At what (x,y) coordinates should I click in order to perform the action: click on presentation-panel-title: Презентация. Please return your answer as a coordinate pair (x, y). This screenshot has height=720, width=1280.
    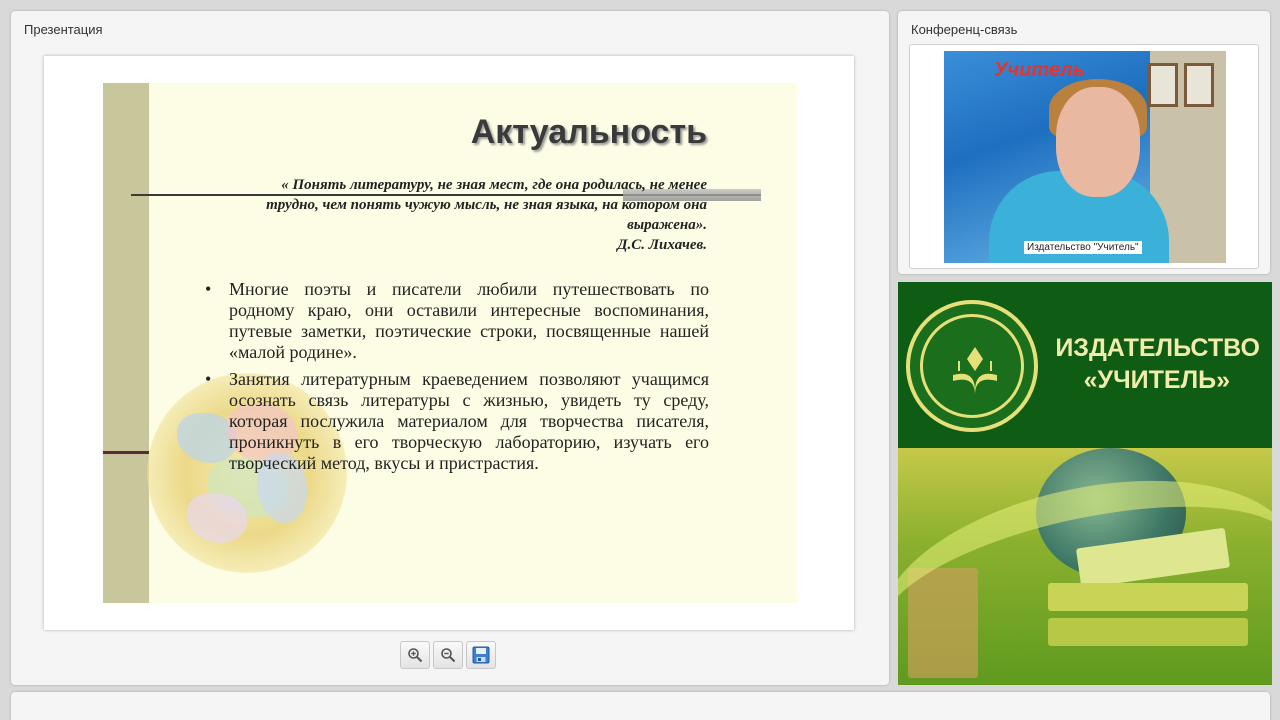
    Looking at the image, I should click on (63, 29).